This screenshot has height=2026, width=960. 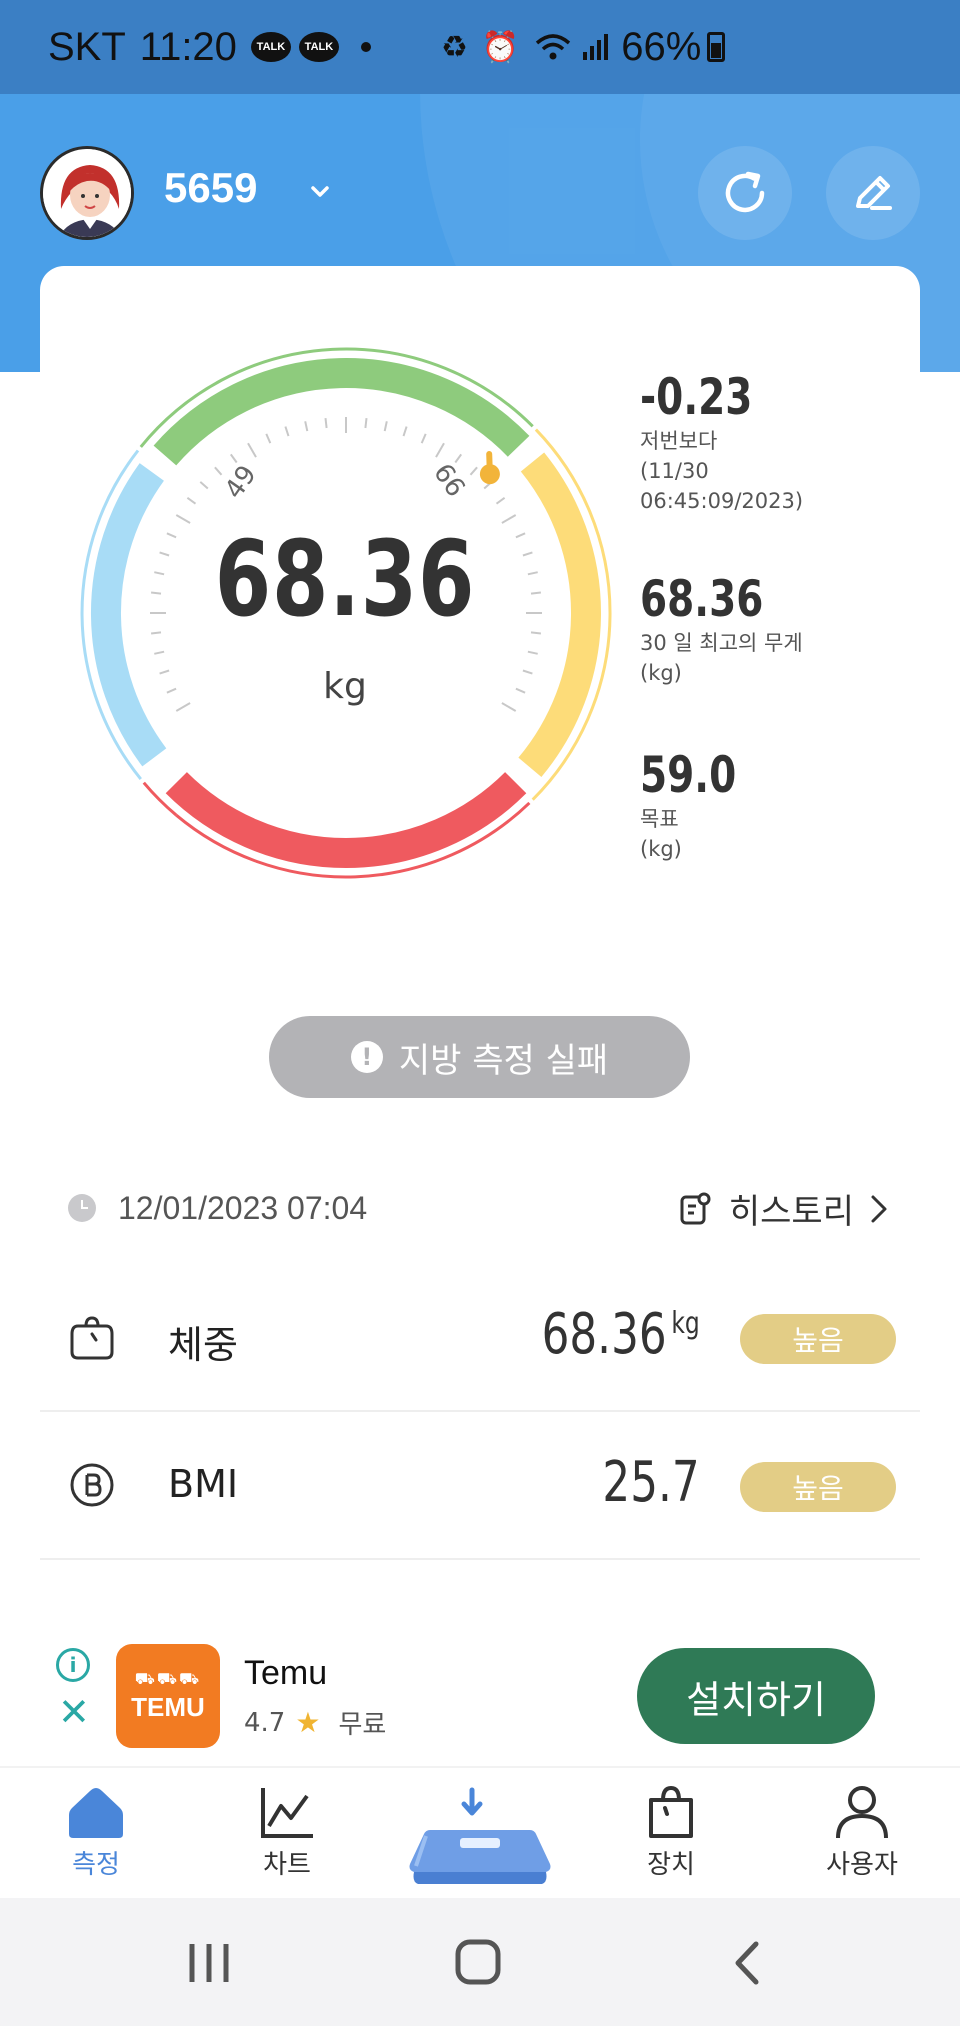 What do you see at coordinates (480, 47) in the screenshot?
I see `status-bar: SKT 11:20 TALK TALK ♻ ⏰ 66%` at bounding box center [480, 47].